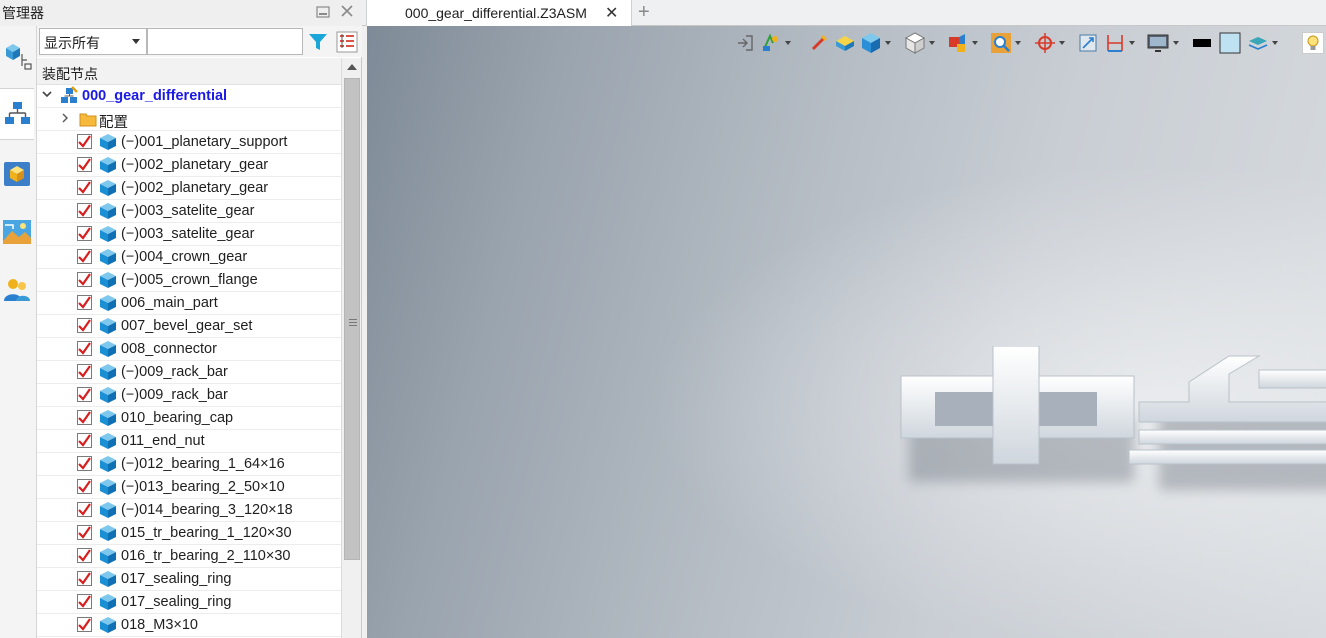 This screenshot has height=638, width=1326. What do you see at coordinates (108, 420) in the screenshot?
I see `part-cube-icon` at bounding box center [108, 420].